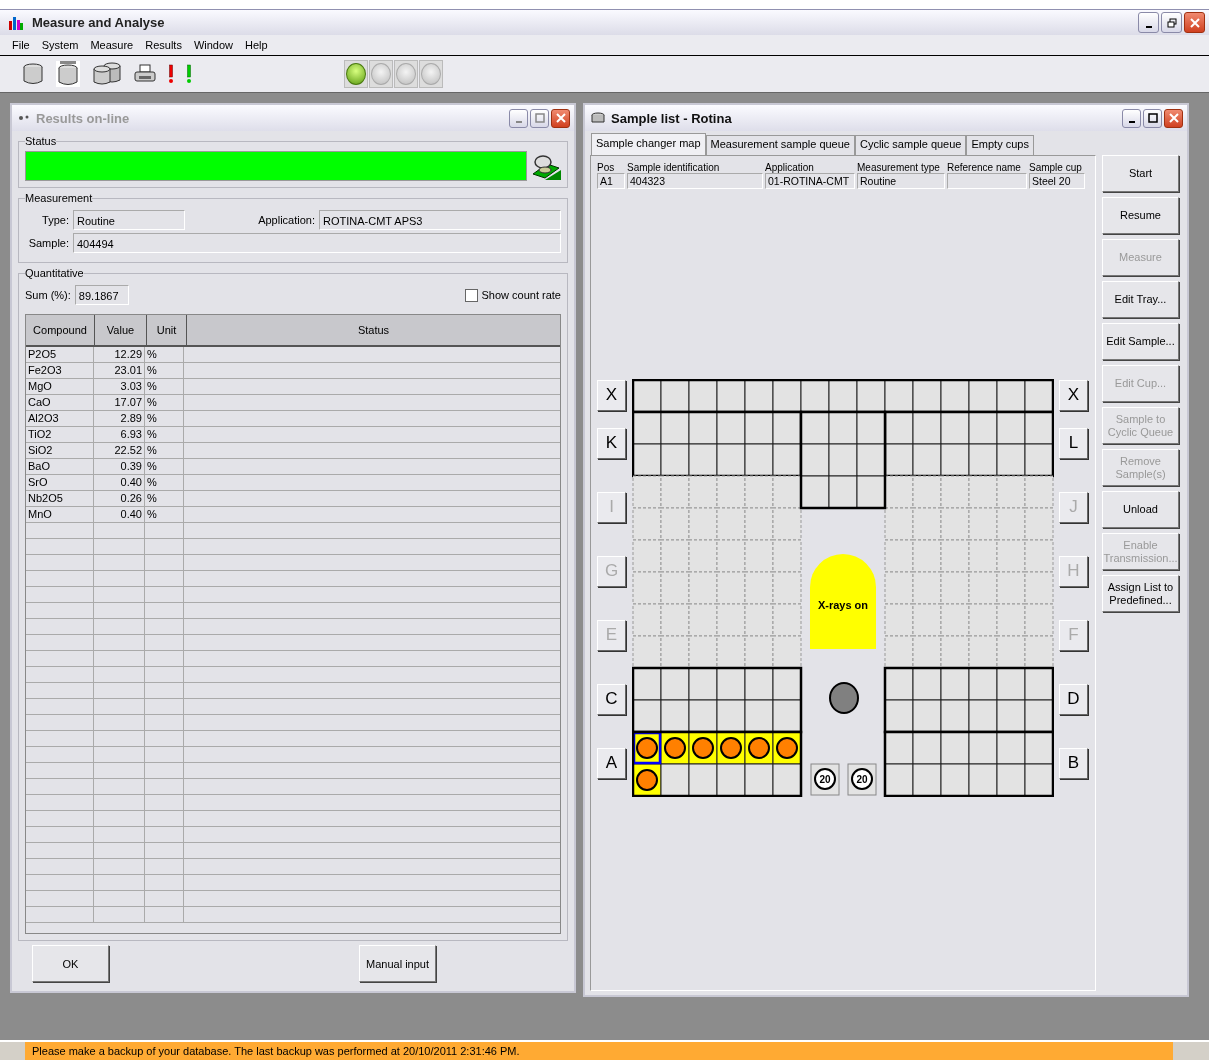 The height and width of the screenshot is (1060, 1209). I want to click on checkbox, so click(471, 295).